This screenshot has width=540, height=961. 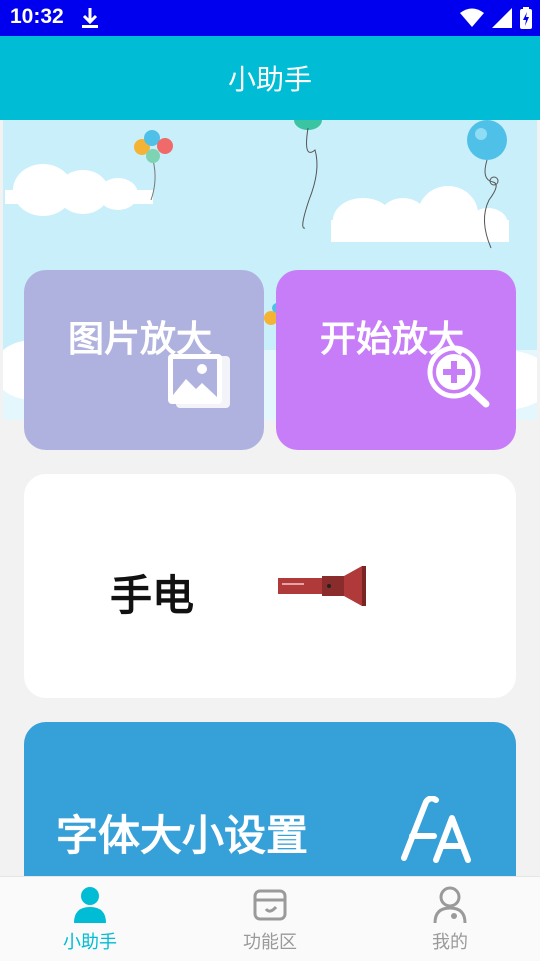 I want to click on status-time: 10:32, so click(x=37, y=16).